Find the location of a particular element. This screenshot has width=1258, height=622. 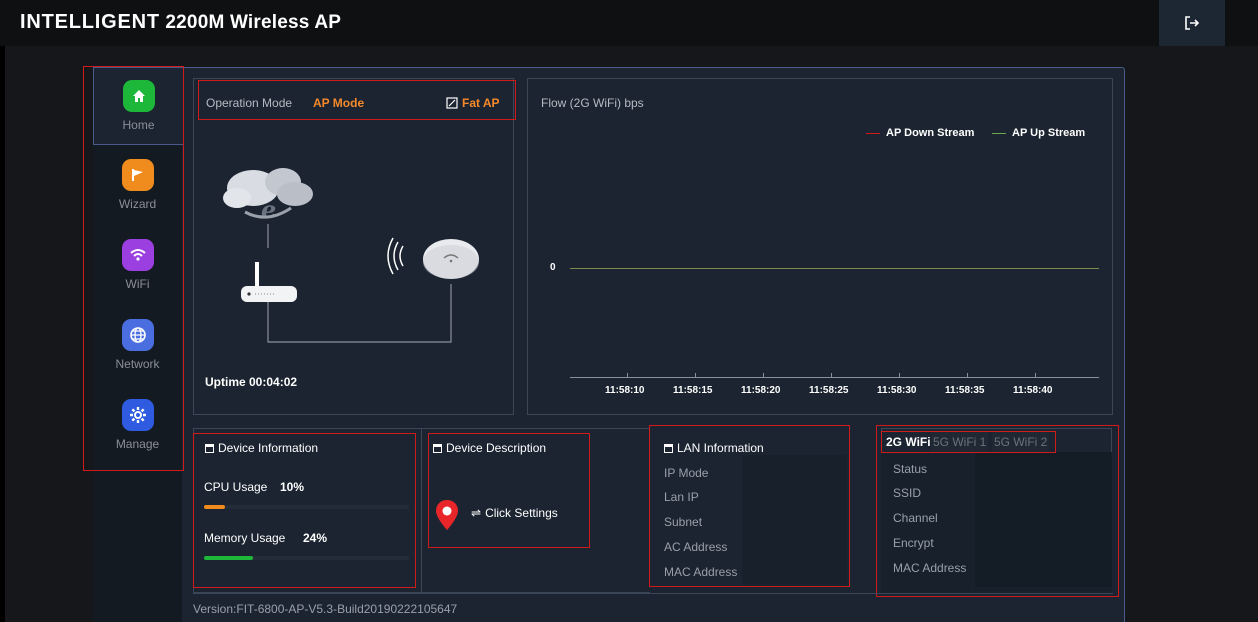

legend-up-swatch is located at coordinates (999, 133).